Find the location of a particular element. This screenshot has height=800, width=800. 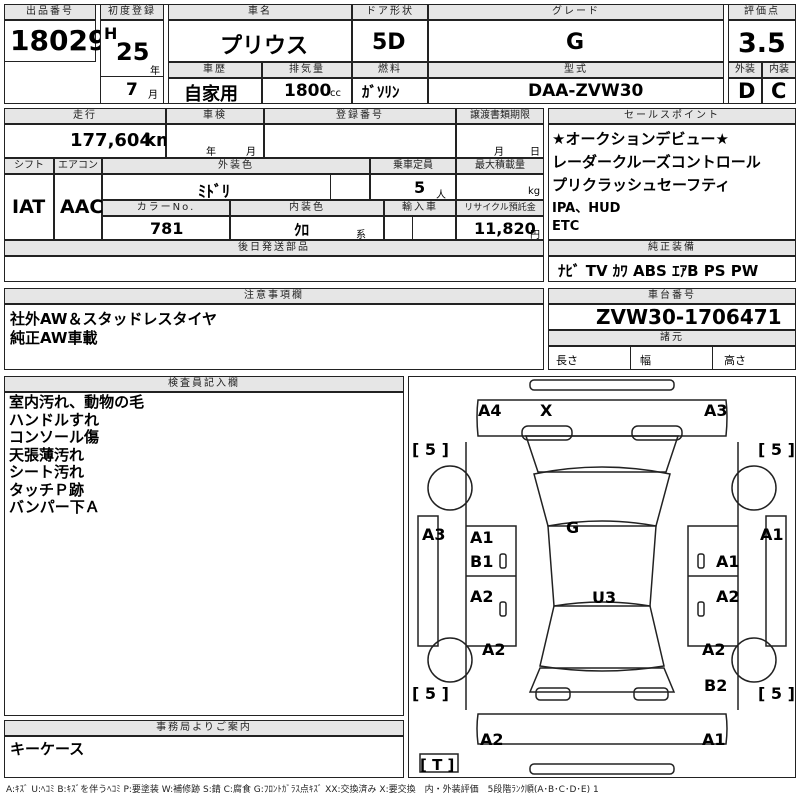

dims-label: 諸元 is located at coordinates (672, 338).